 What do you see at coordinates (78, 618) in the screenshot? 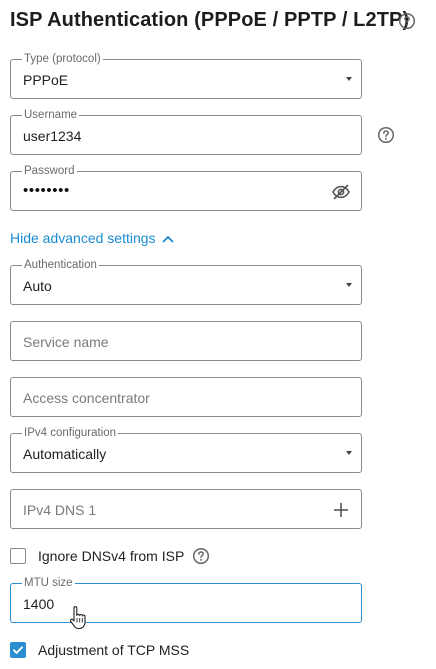
I see `hand-cursor-icon` at bounding box center [78, 618].